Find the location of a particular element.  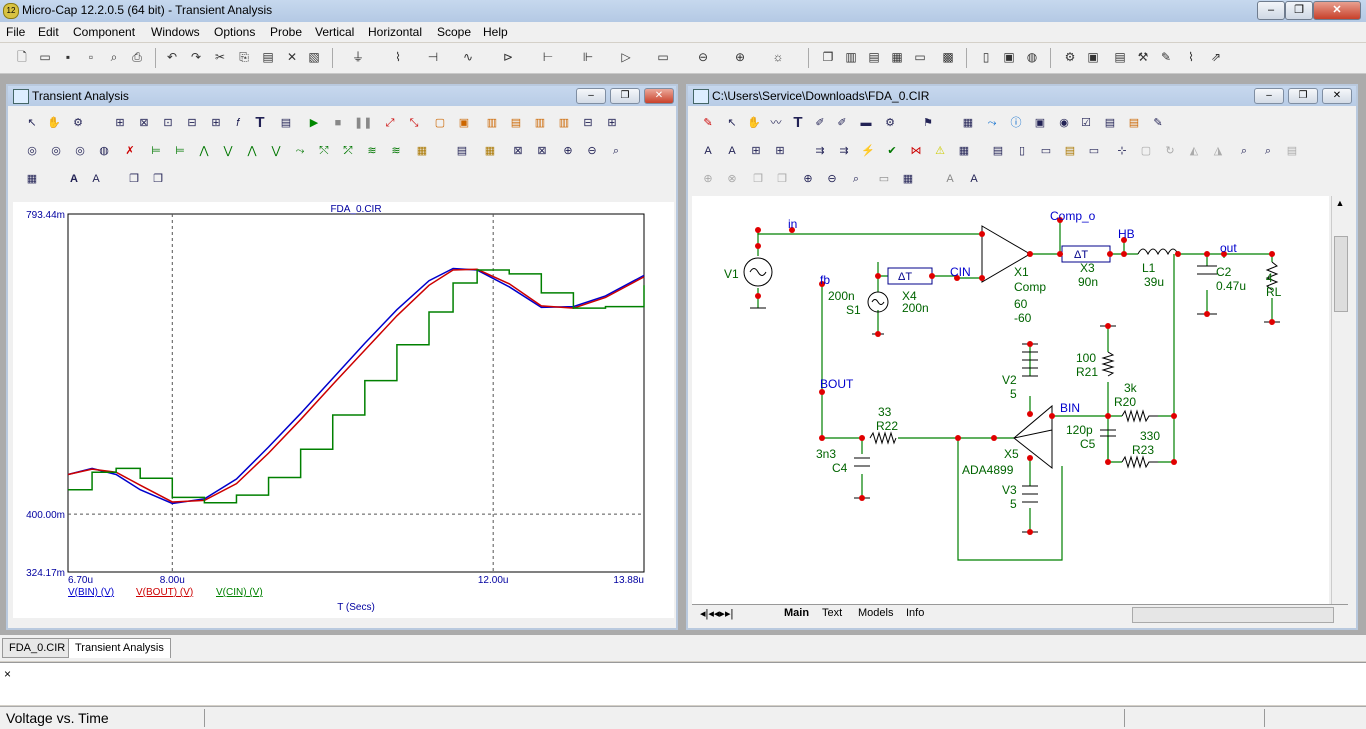

opamp-icon: ▷ is located at coordinates (626, 57).